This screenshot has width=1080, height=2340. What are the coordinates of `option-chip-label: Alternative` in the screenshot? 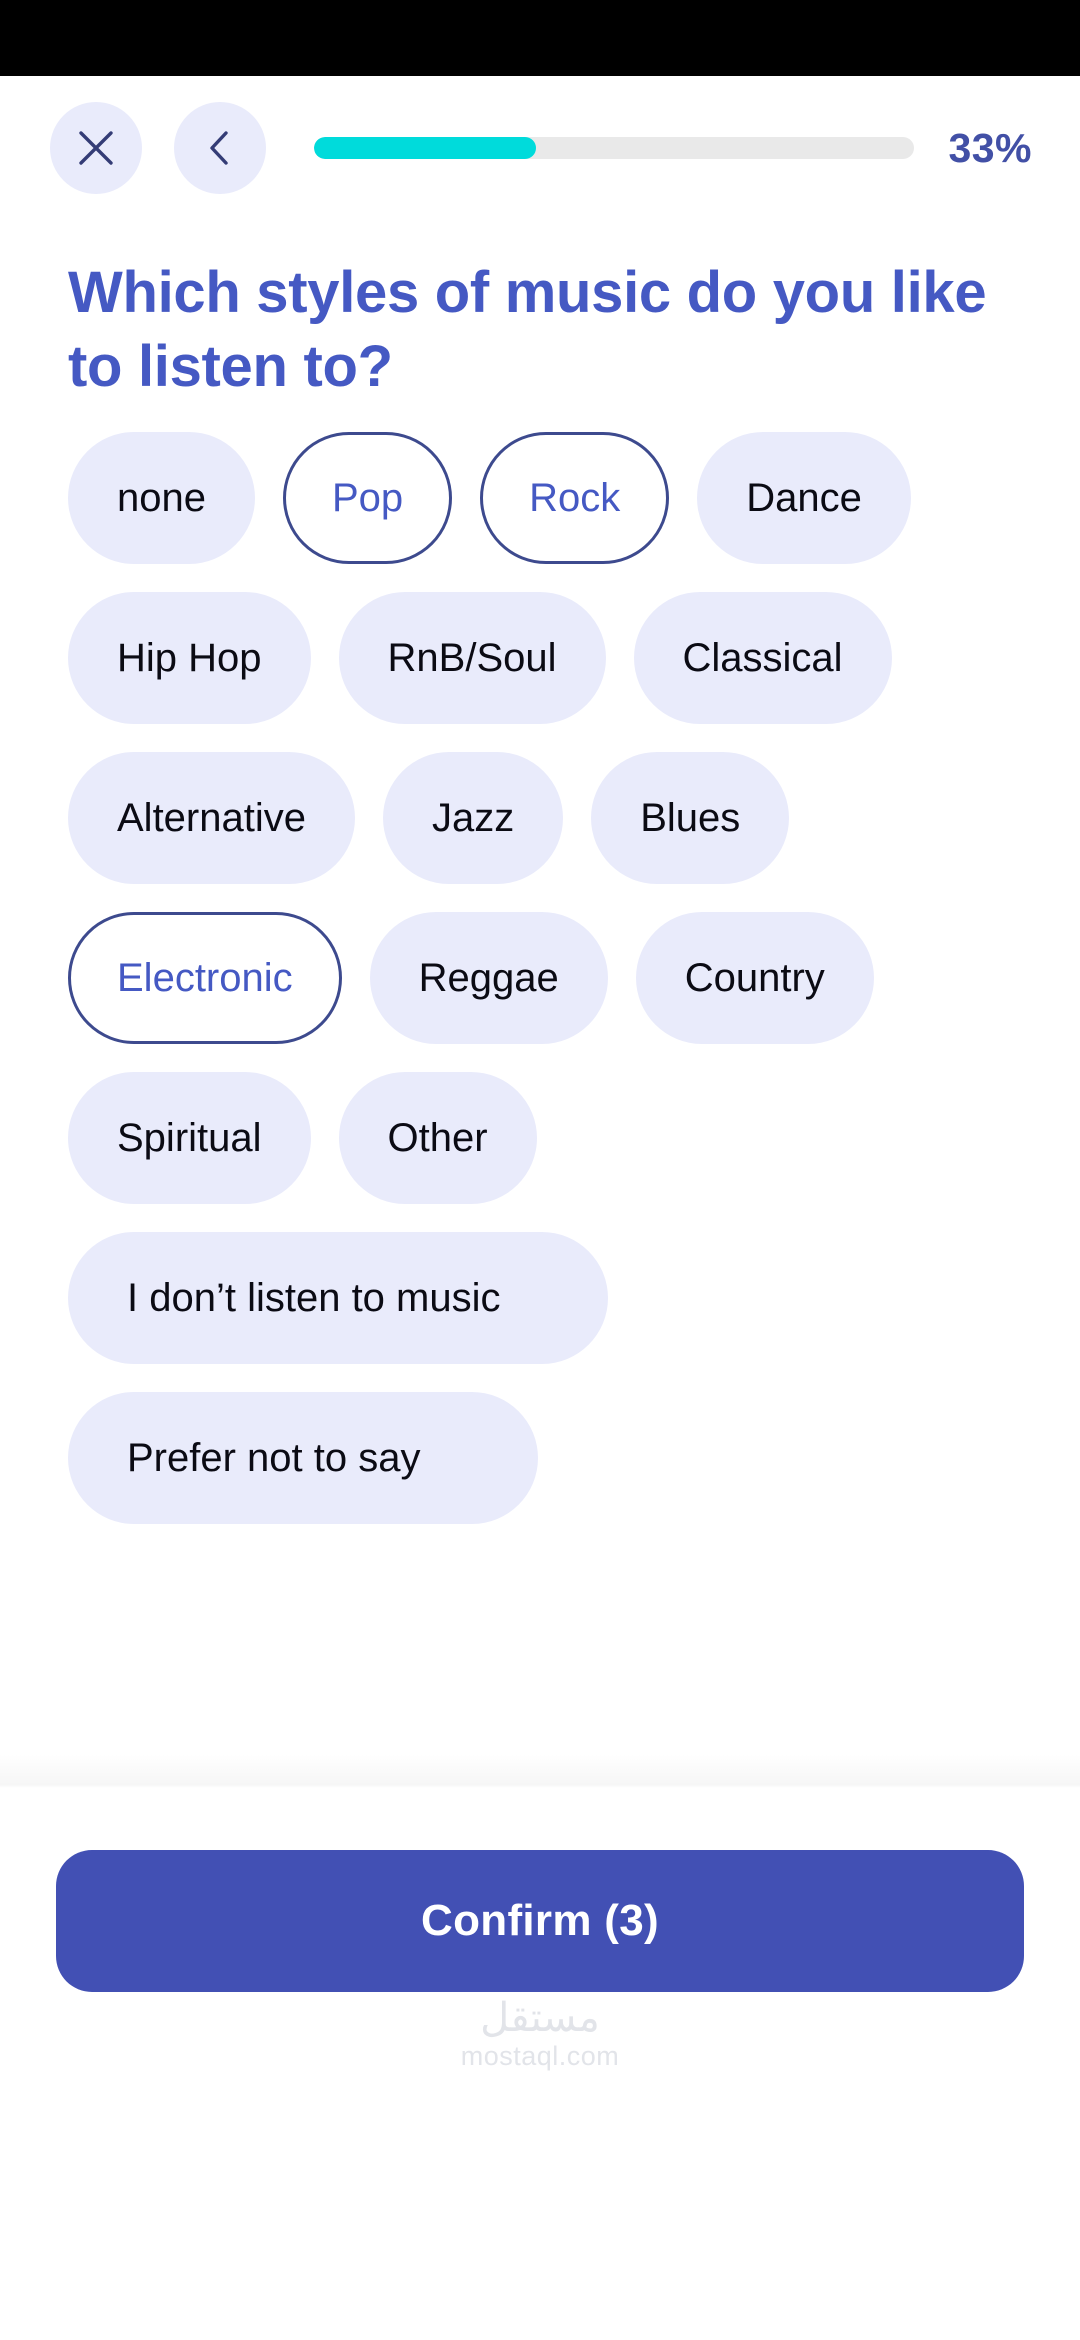 It's located at (211, 817).